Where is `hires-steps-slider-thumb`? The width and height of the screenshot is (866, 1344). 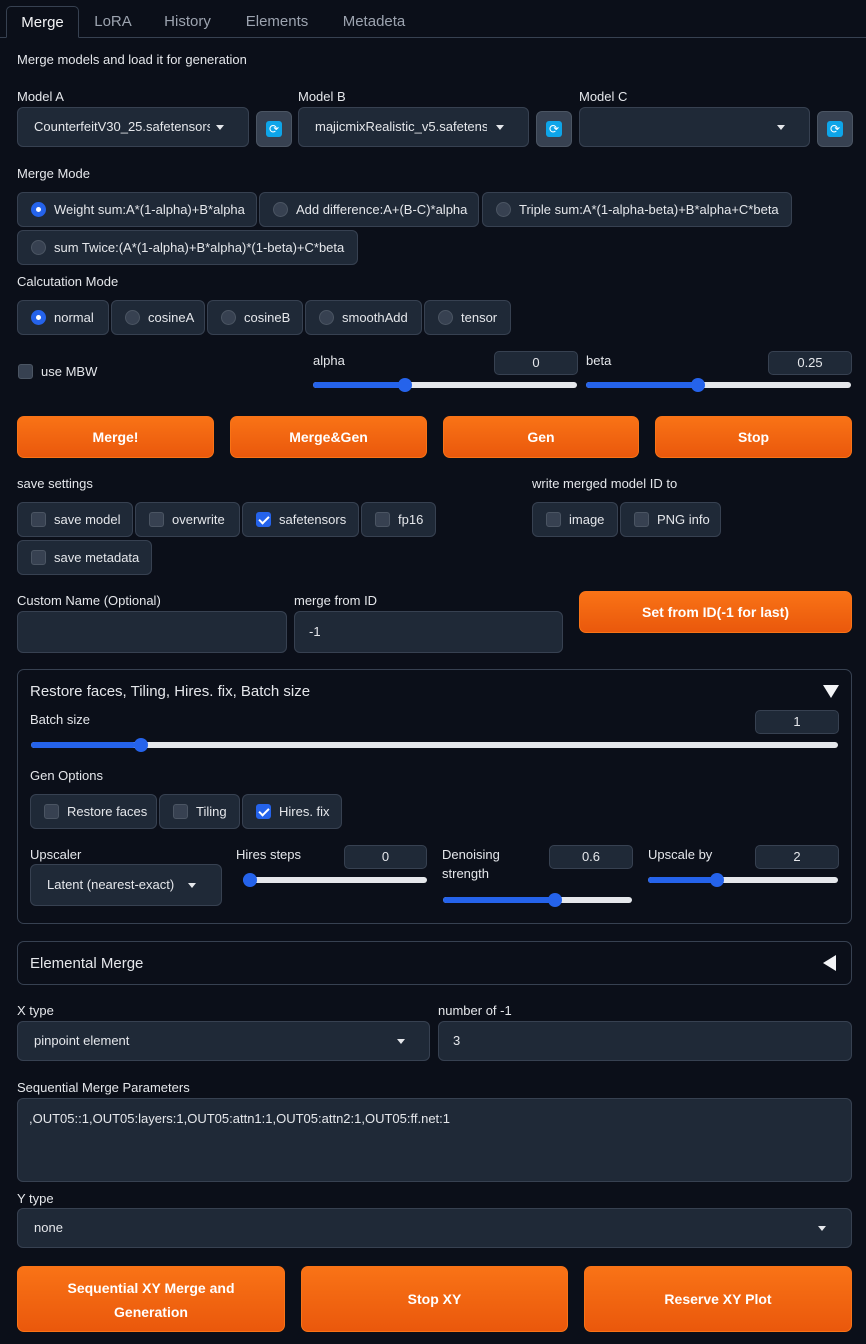 hires-steps-slider-thumb is located at coordinates (250, 880).